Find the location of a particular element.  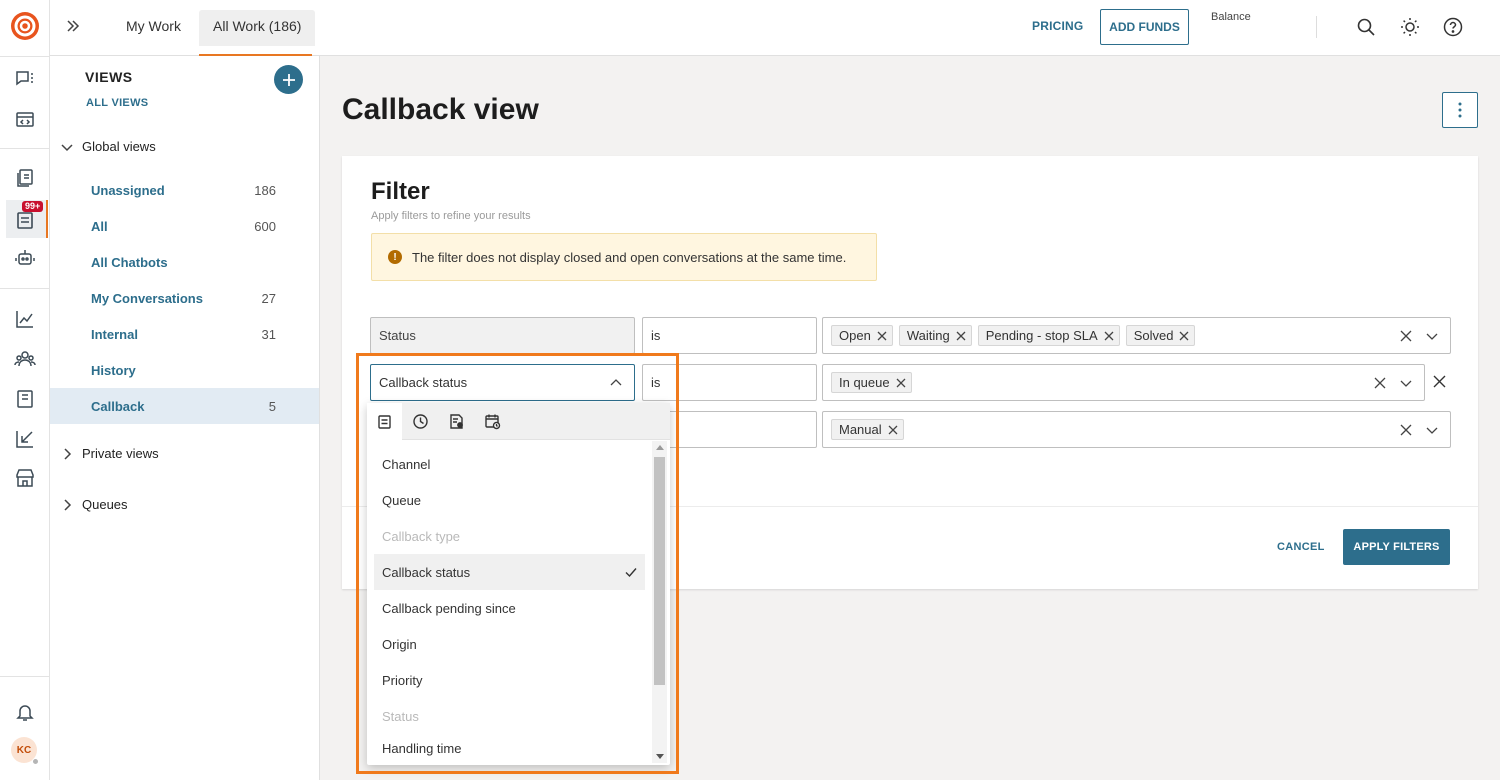

cancel-button: CANCEL is located at coordinates (1301, 547).